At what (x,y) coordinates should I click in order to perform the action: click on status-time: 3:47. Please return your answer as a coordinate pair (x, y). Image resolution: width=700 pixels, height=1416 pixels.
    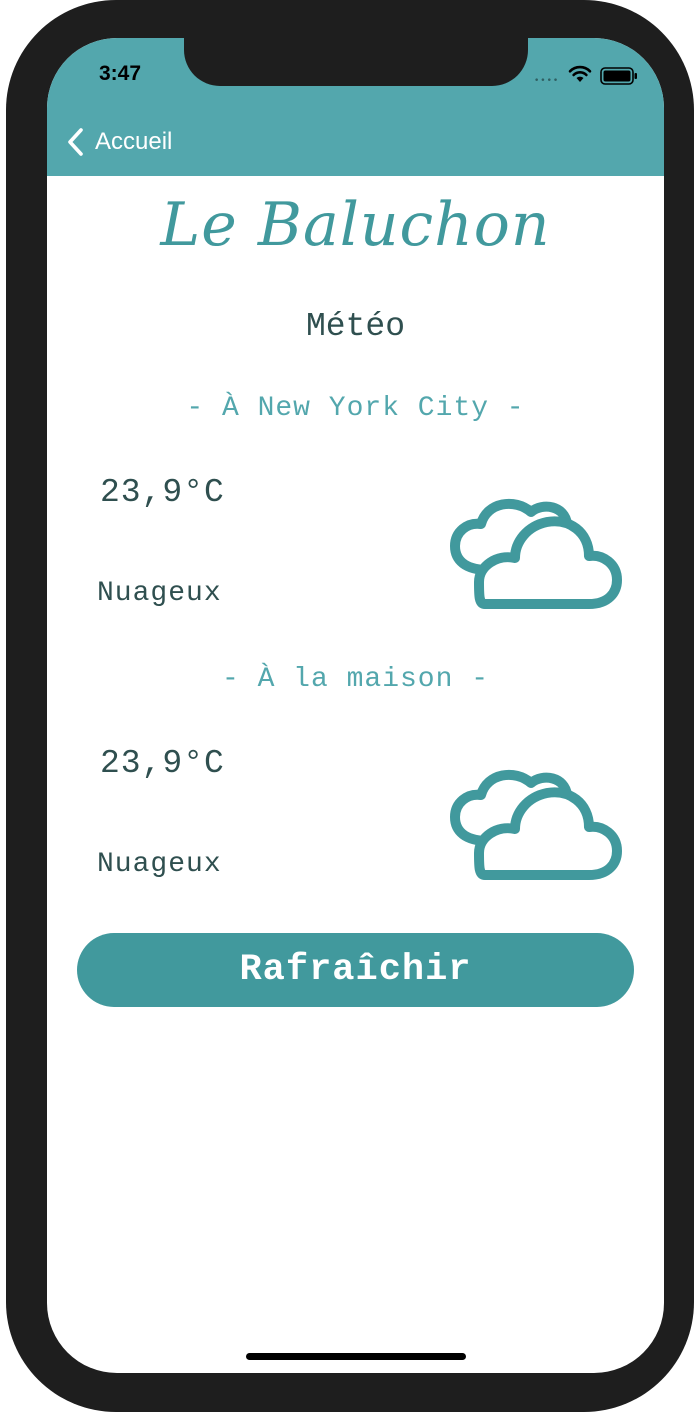
    Looking at the image, I should click on (120, 73).